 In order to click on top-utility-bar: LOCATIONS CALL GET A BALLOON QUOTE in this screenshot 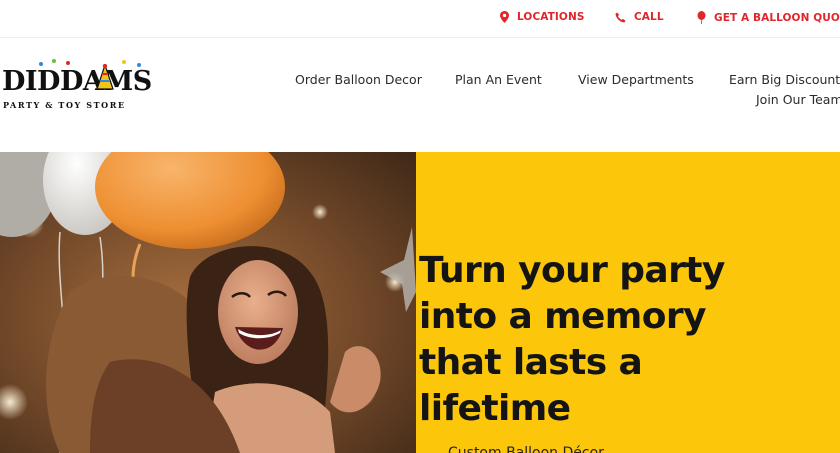, I will do `click(420, 19)`.